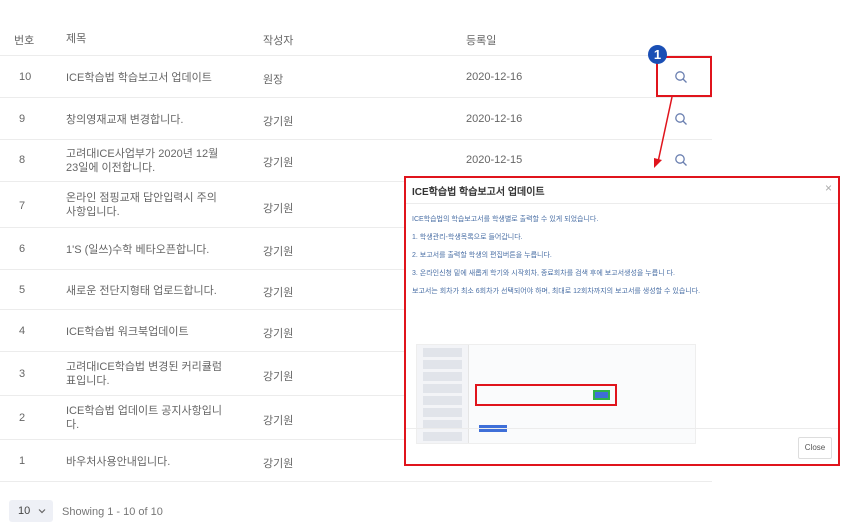  Describe the element at coordinates (146, 291) in the screenshot. I see `row-title: 새로운 전단지형태 업로드합니다.` at that location.